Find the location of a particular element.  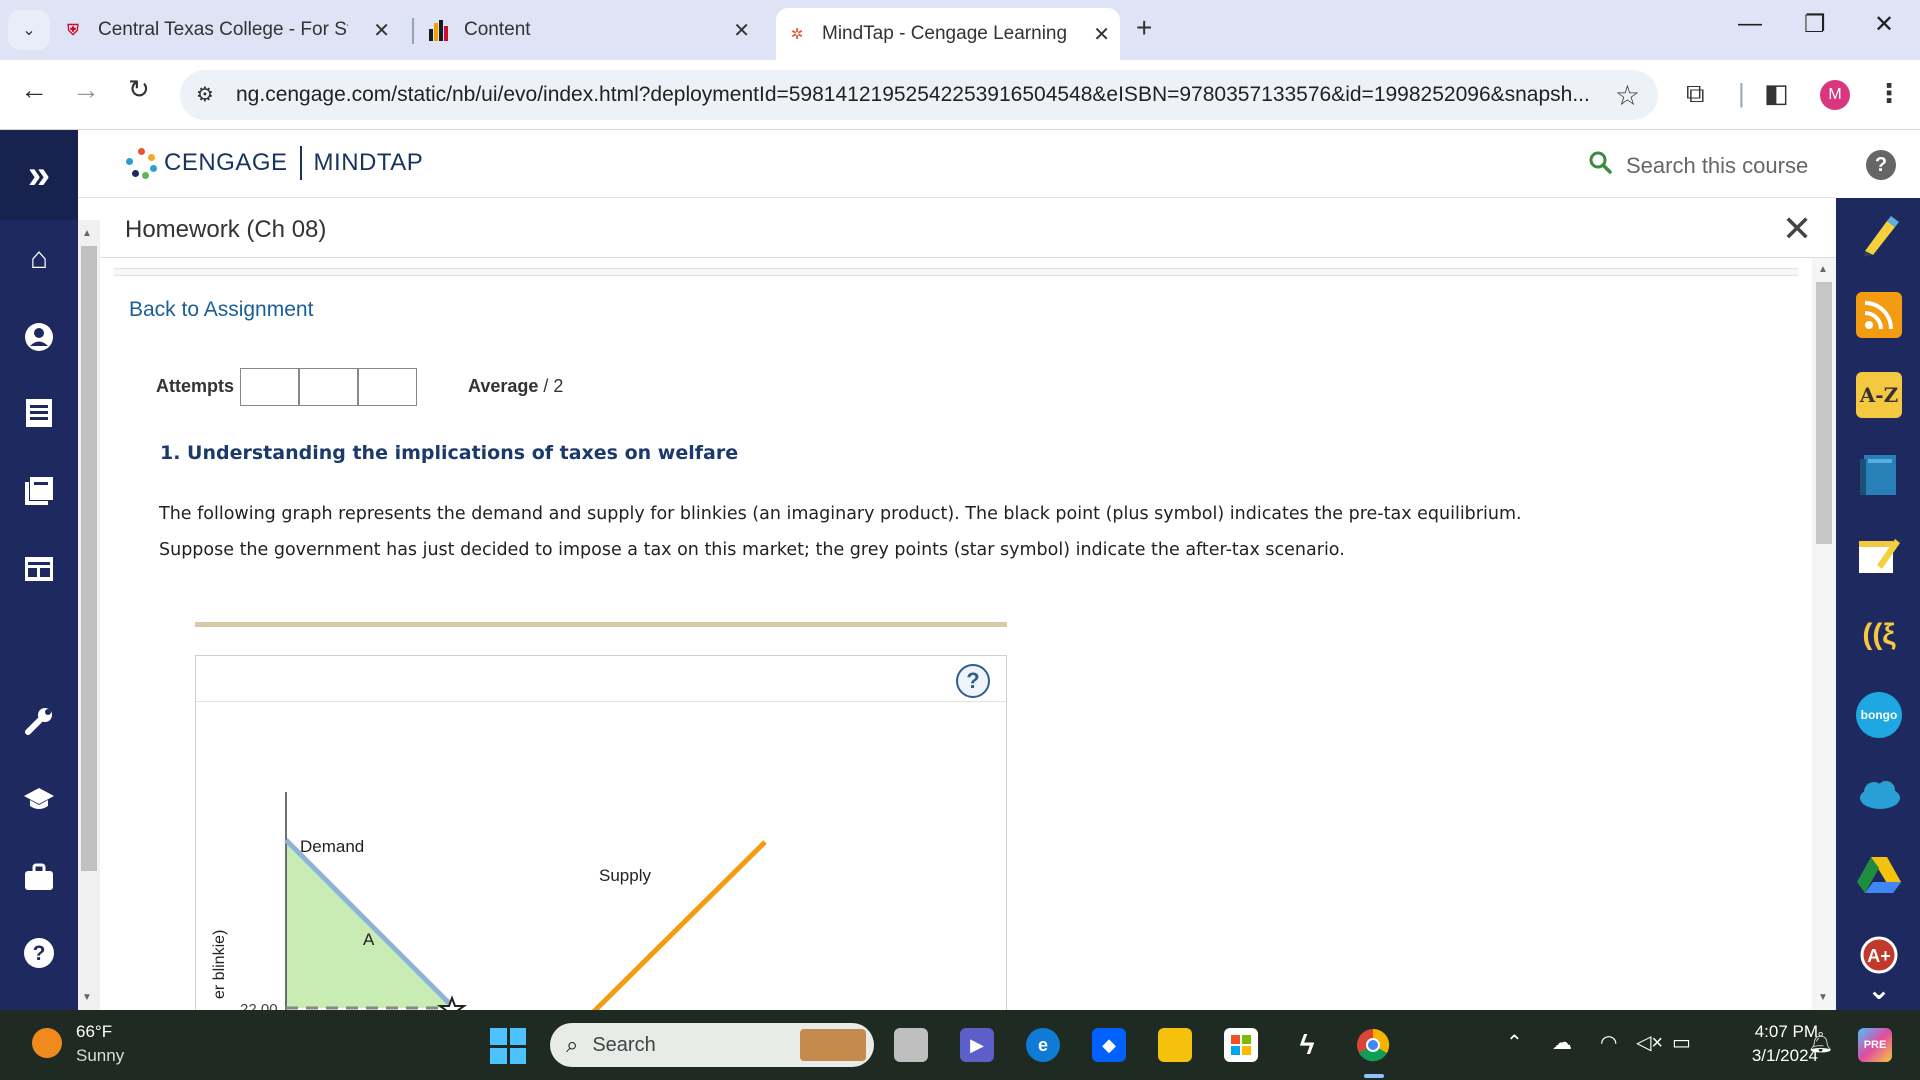

google-drive-icon is located at coordinates (1879, 875).